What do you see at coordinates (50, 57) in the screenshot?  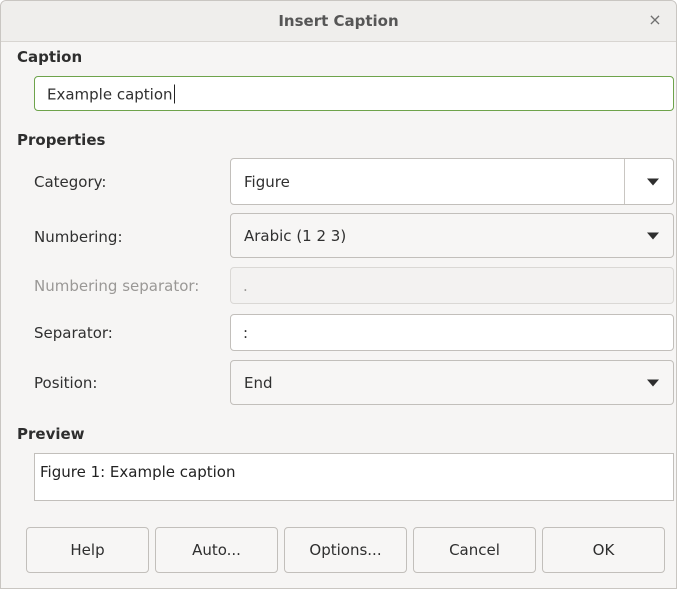 I see `caption-section-label: Caption` at bounding box center [50, 57].